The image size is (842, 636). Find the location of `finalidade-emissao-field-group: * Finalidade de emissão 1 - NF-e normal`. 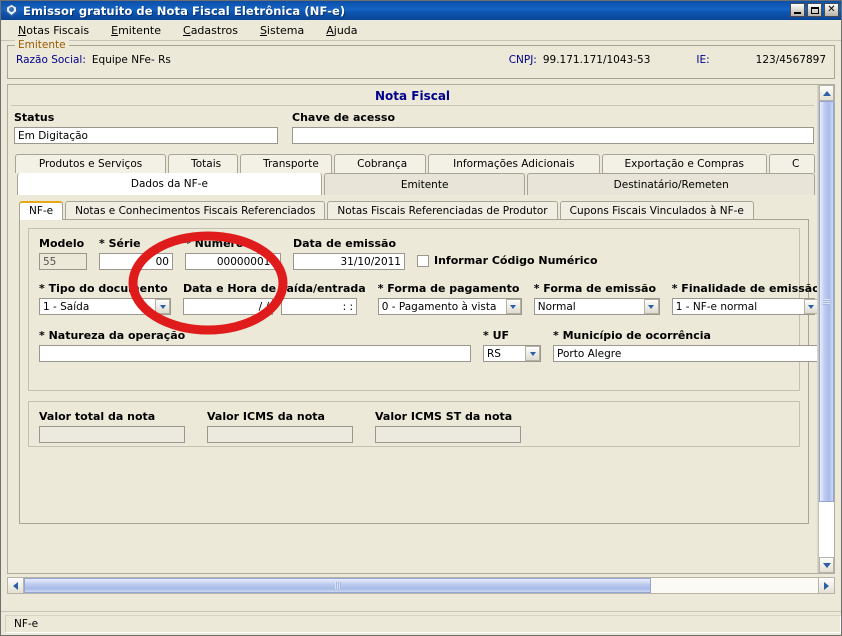

finalidade-emissao-field-group: * Finalidade de emissão 1 - NF-e normal is located at coordinates (744, 298).